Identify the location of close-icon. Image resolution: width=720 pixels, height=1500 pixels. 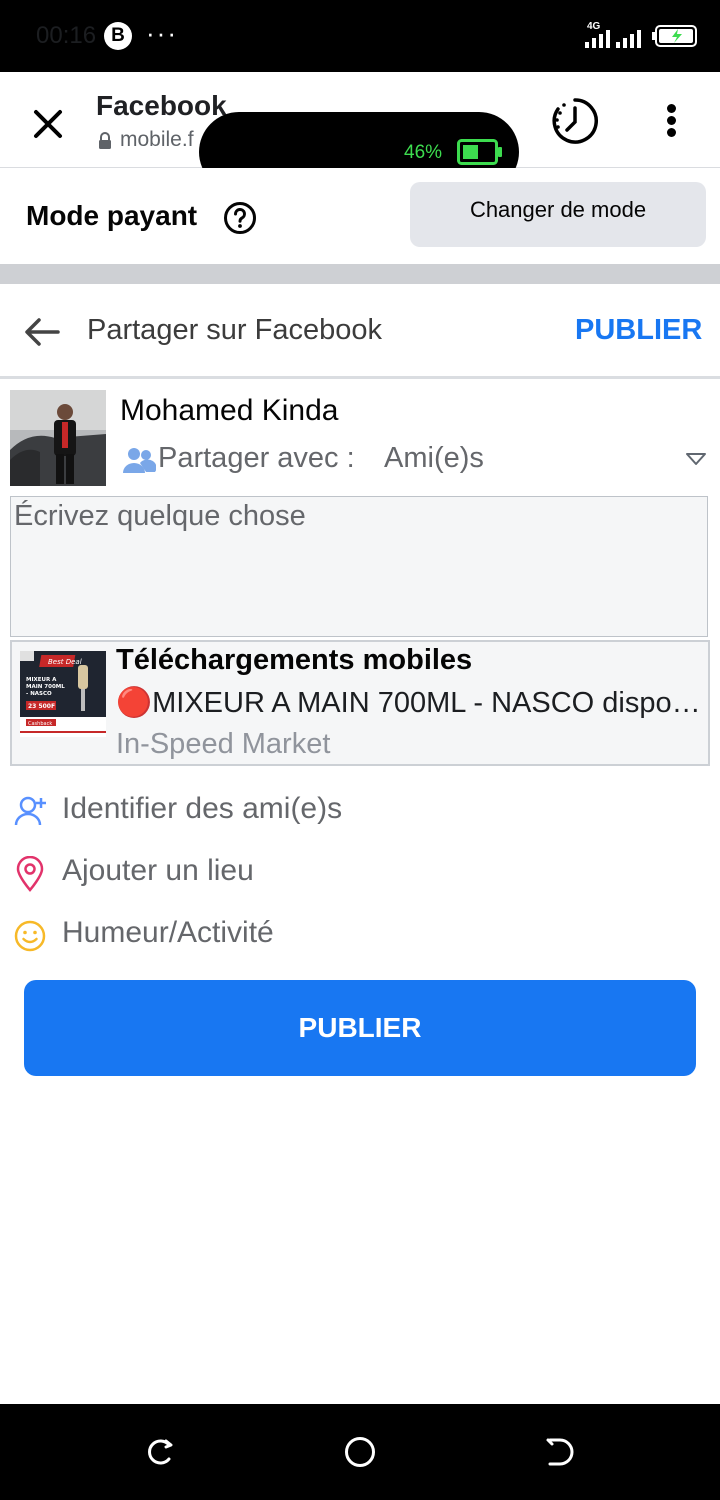
(48, 124).